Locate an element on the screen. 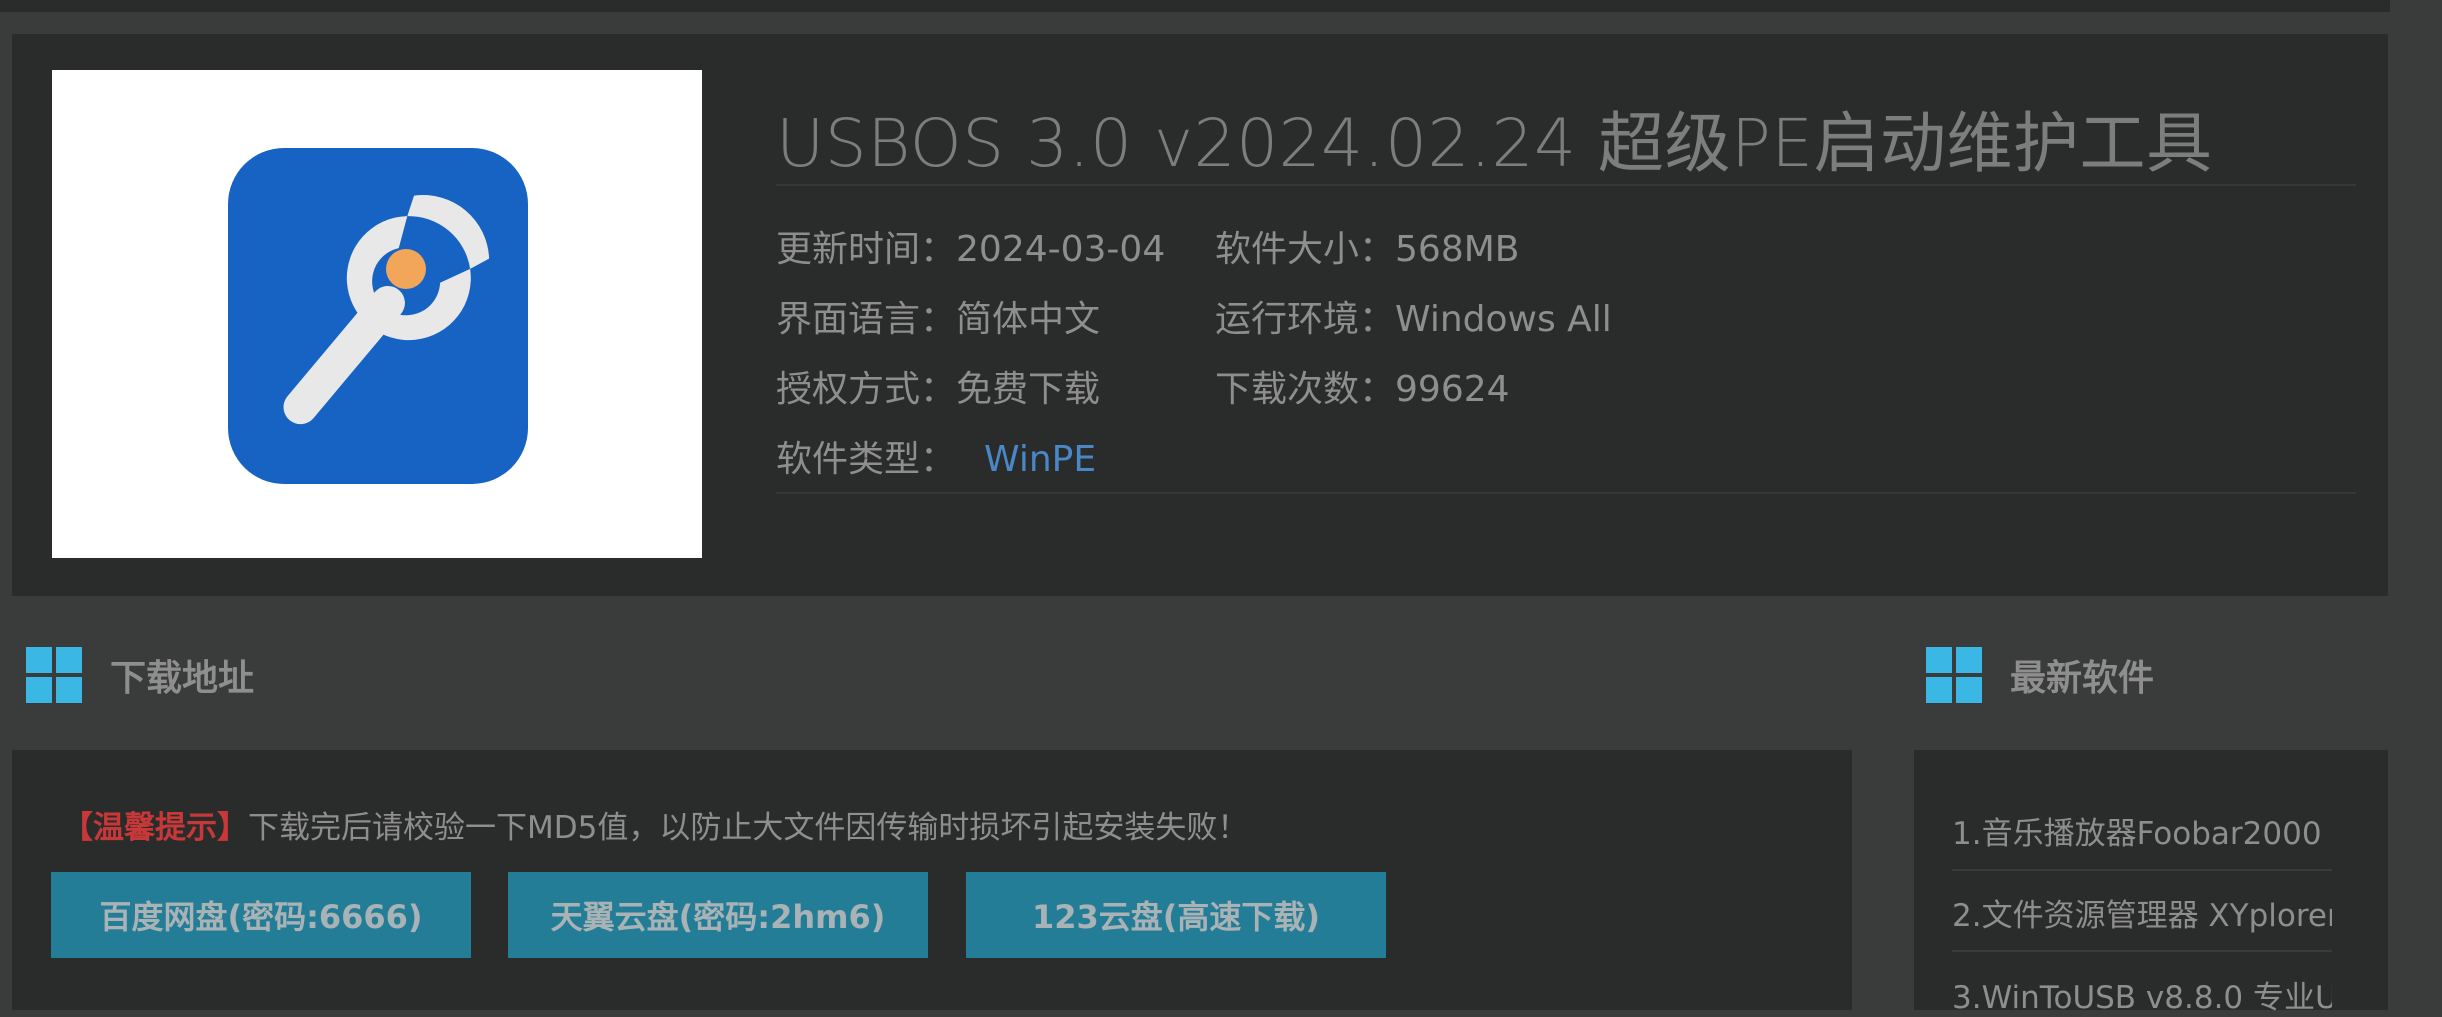 The image size is (2442, 1017). top-bar is located at coordinates (1195, 6).